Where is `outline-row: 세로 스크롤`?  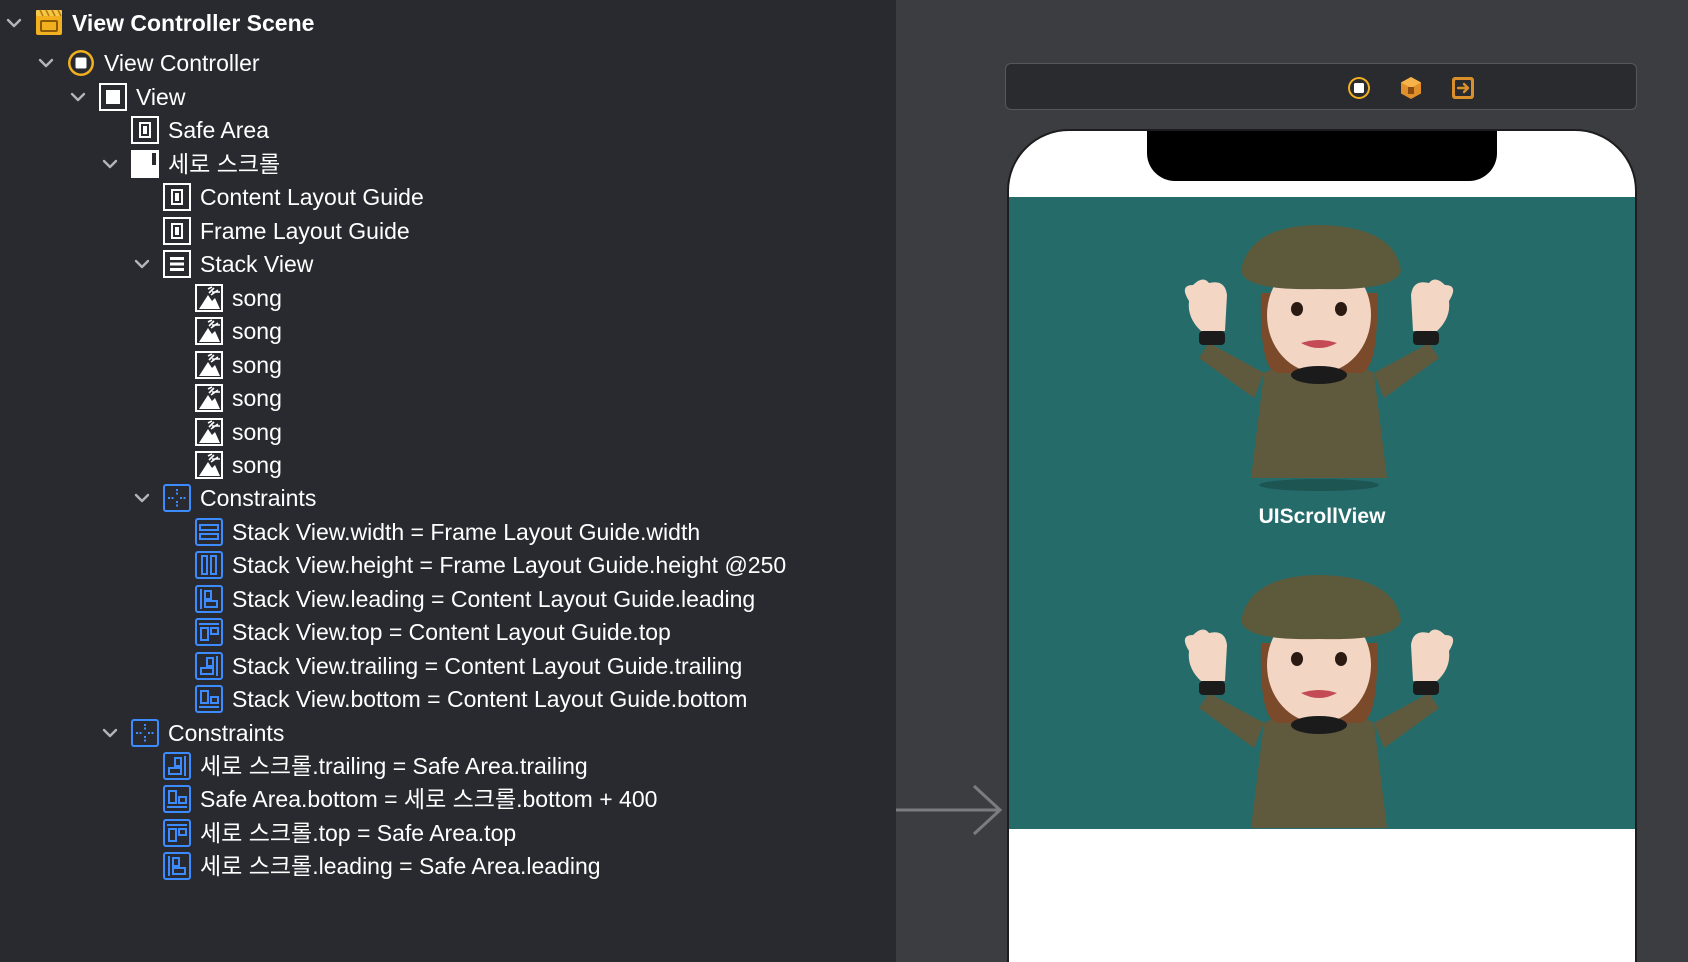
outline-row: 세로 스크롤 is located at coordinates (448, 164).